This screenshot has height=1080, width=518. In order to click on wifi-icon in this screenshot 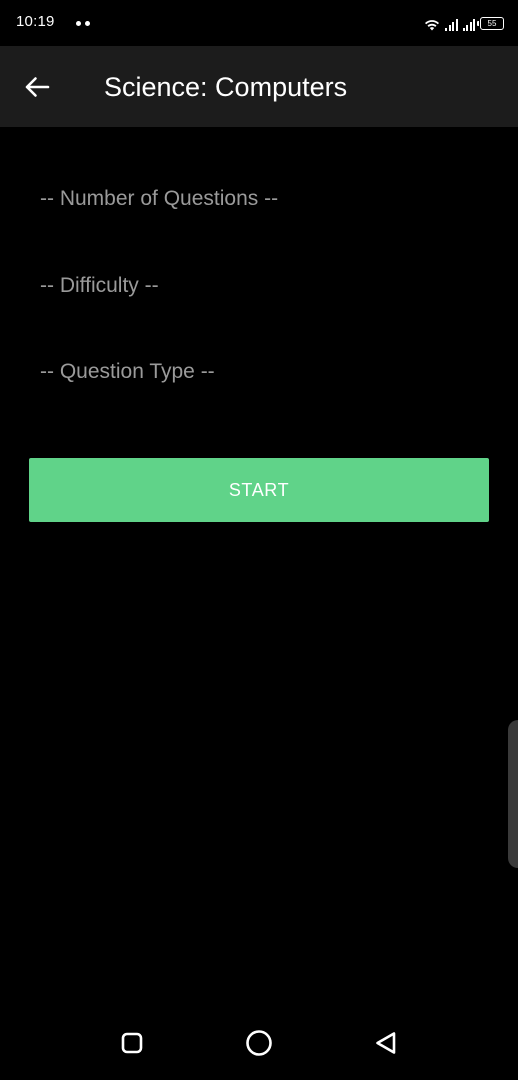, I will do `click(432, 25)`.